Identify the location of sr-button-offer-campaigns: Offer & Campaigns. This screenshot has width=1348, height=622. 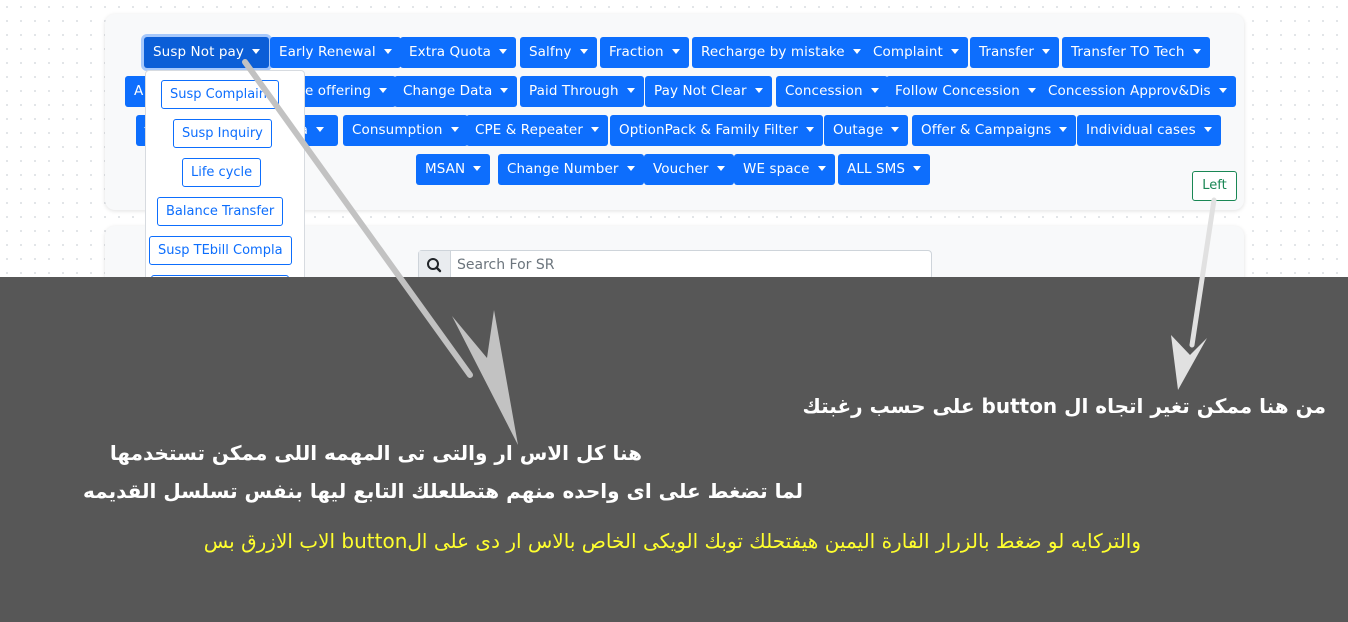
(994, 130).